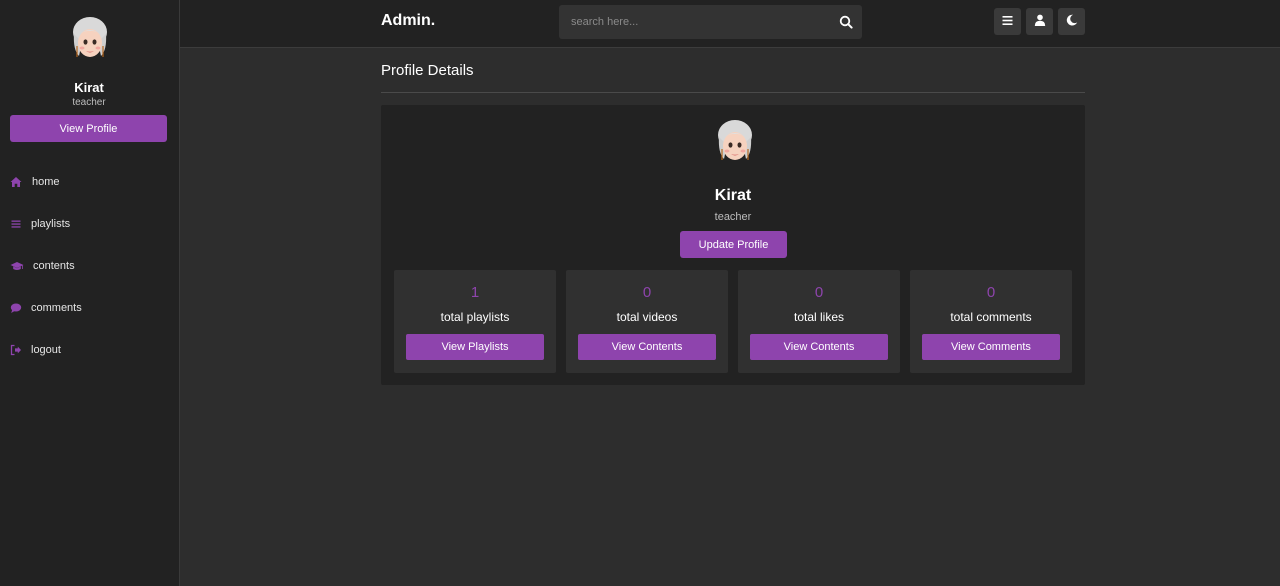 This screenshot has height=586, width=1280. I want to click on sidebar-user-role: teacher, so click(89, 102).